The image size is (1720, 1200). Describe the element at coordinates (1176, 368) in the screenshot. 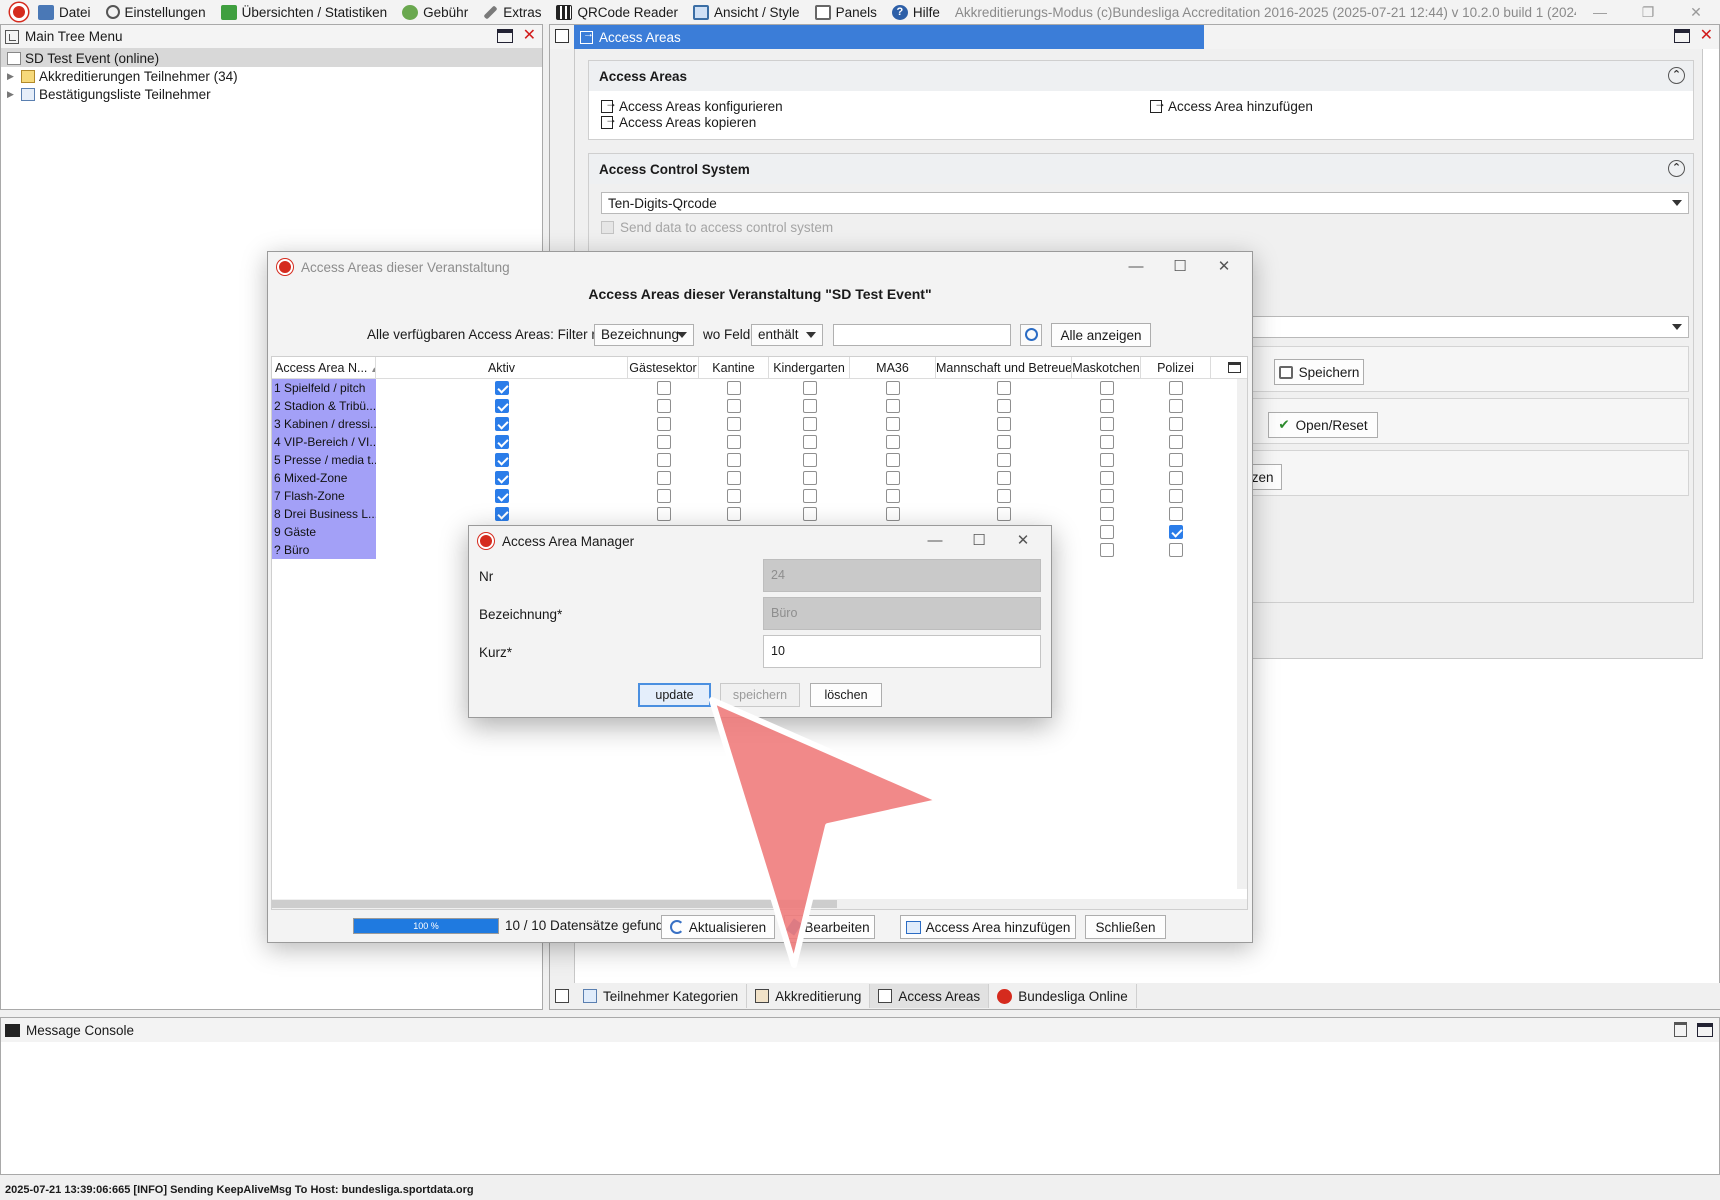

I see `column-header: Polizei` at that location.